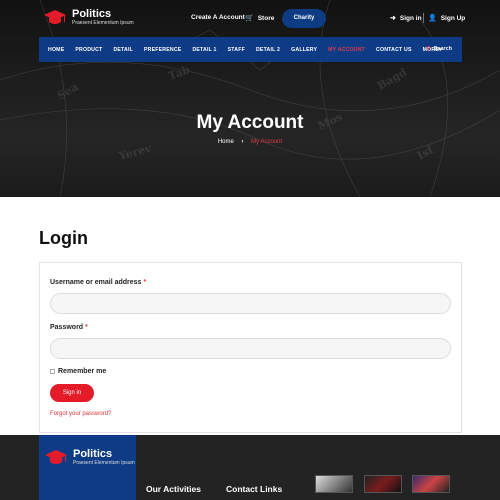  What do you see at coordinates (242, 142) in the screenshot?
I see `chevron-right-icon: ›` at bounding box center [242, 142].